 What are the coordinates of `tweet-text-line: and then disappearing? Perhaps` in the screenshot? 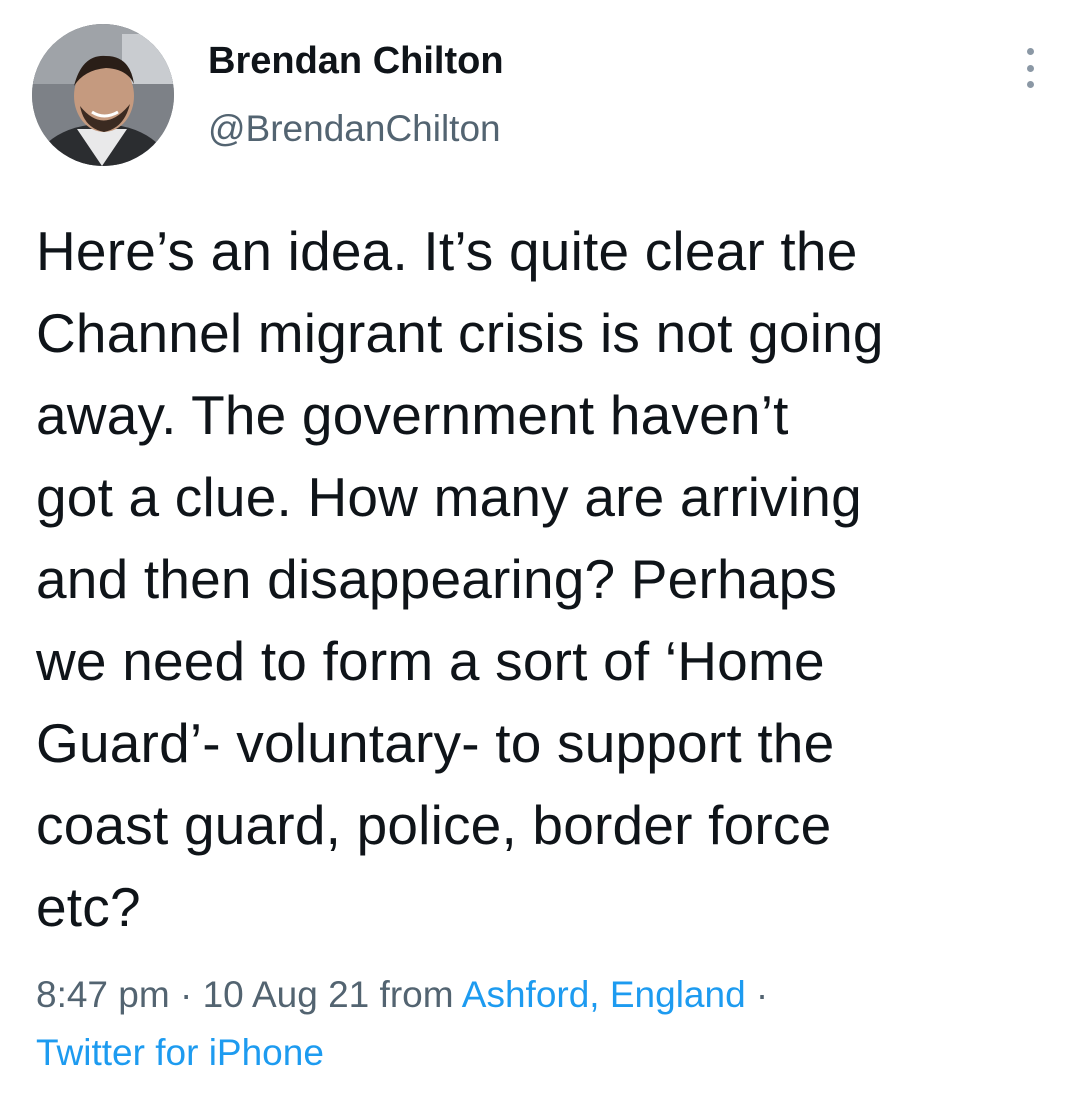 It's located at (437, 579).